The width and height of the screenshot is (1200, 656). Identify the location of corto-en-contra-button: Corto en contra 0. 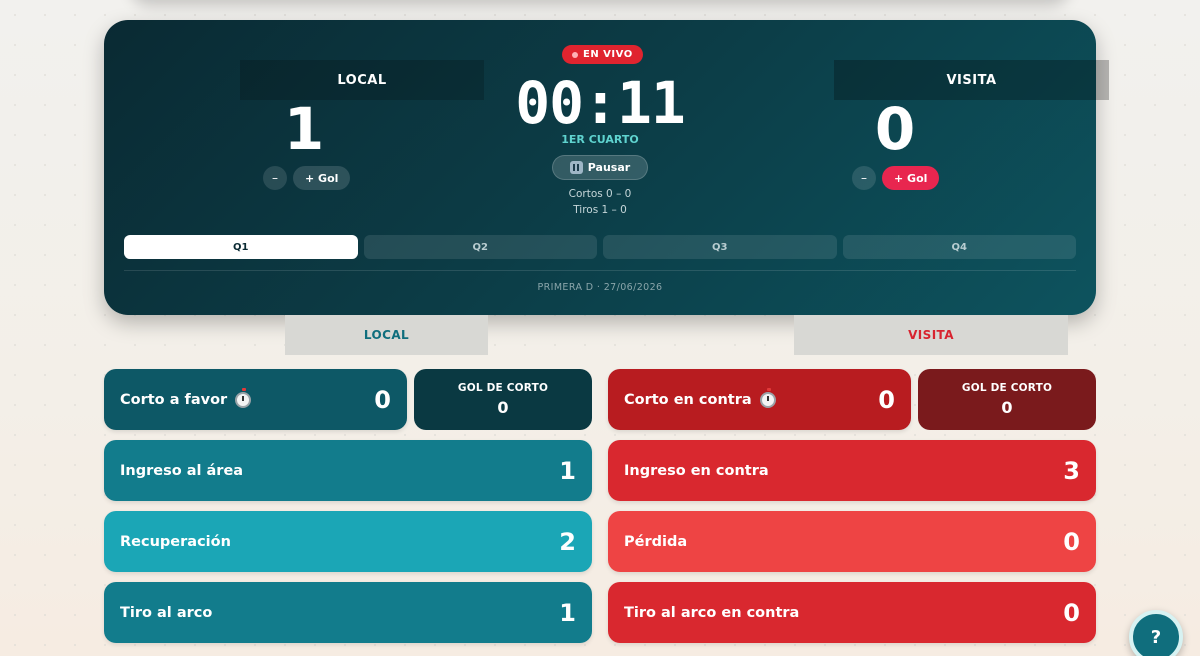
(759, 399).